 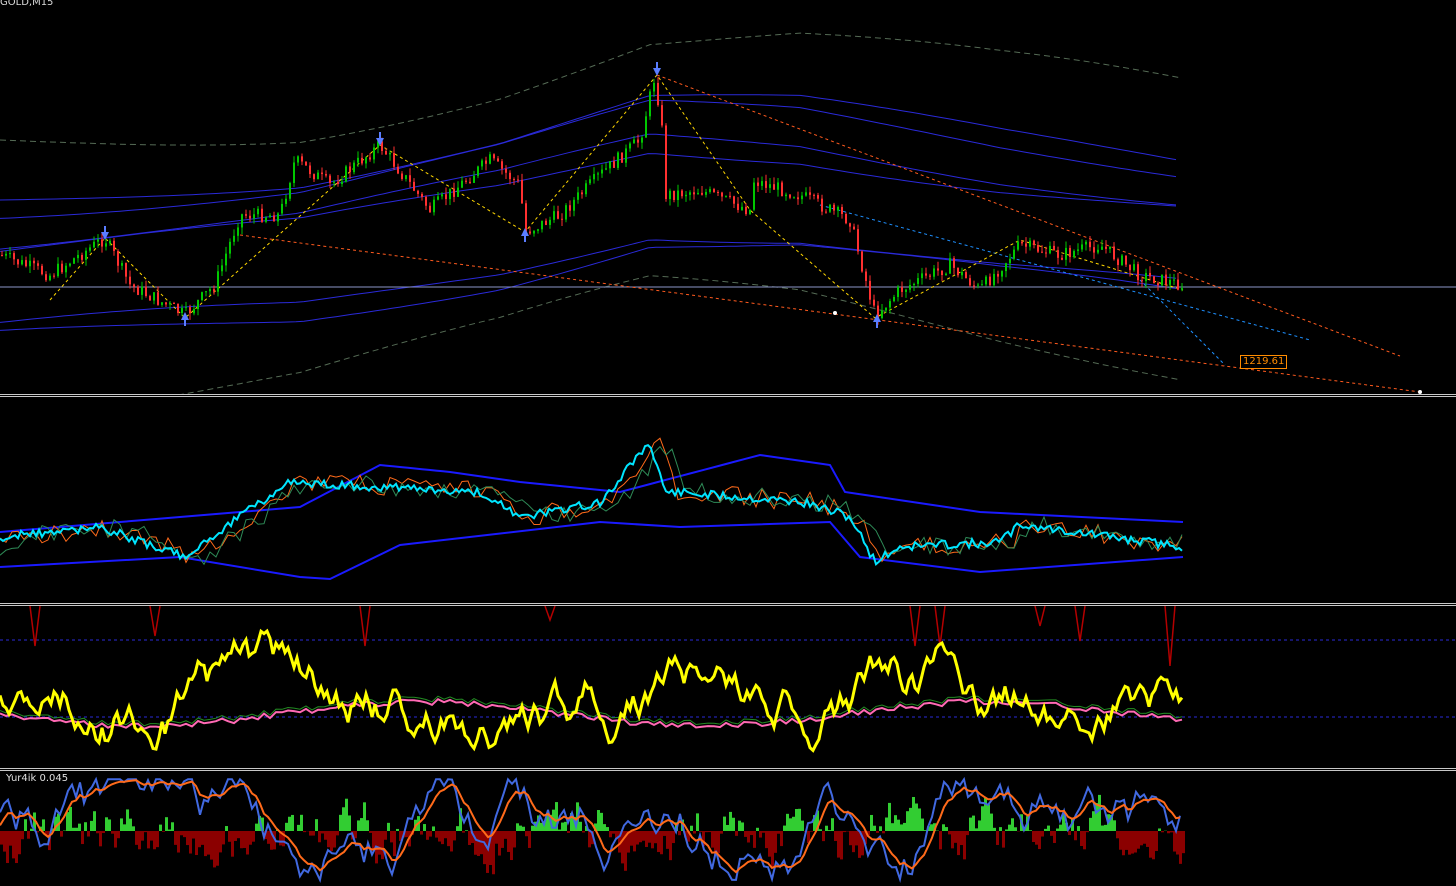 I want to click on buy-arrow-icon, so click(x=525, y=232).